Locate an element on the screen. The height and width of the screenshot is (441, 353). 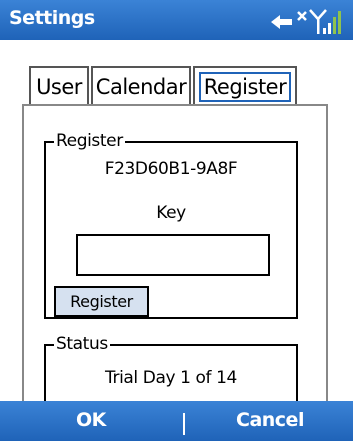
connection-icon is located at coordinates (289, 20).